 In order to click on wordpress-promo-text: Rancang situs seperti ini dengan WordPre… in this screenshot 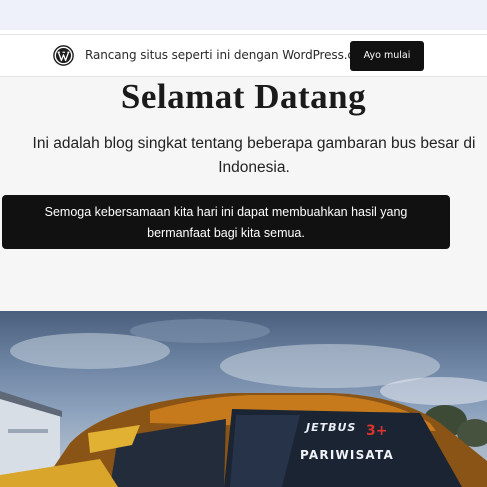, I will do `click(229, 55)`.